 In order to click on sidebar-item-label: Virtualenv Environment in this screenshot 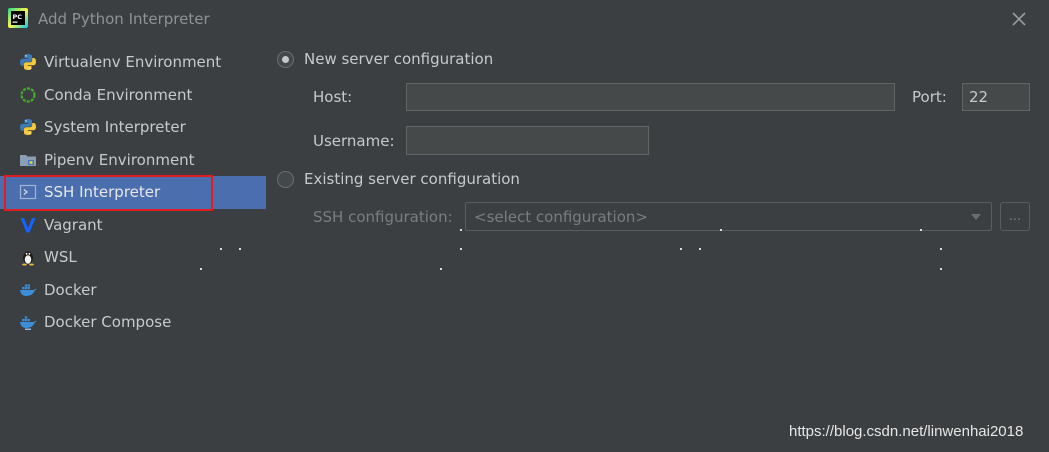, I will do `click(133, 62)`.